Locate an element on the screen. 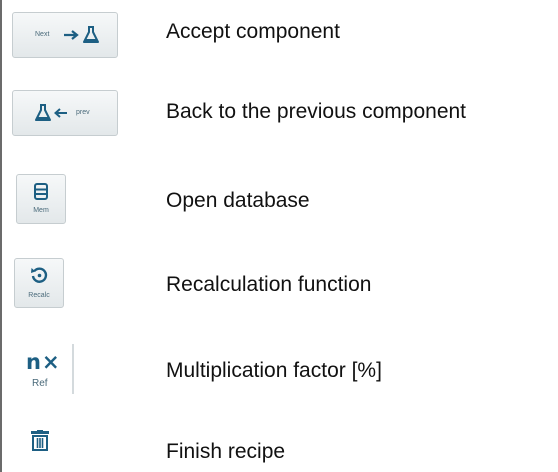  legend-row-next: Next Accept component is located at coordinates (279, 35).